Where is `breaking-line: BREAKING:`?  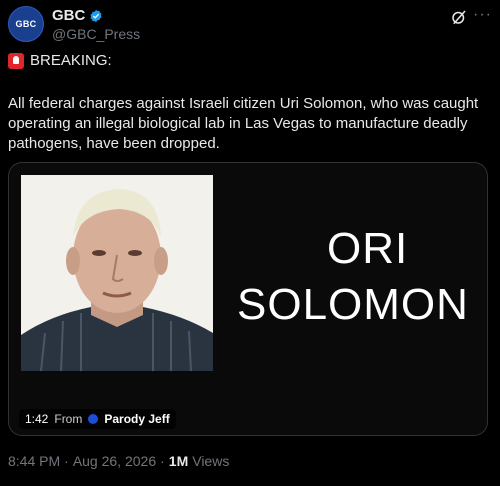
breaking-line: BREAKING: is located at coordinates (60, 60).